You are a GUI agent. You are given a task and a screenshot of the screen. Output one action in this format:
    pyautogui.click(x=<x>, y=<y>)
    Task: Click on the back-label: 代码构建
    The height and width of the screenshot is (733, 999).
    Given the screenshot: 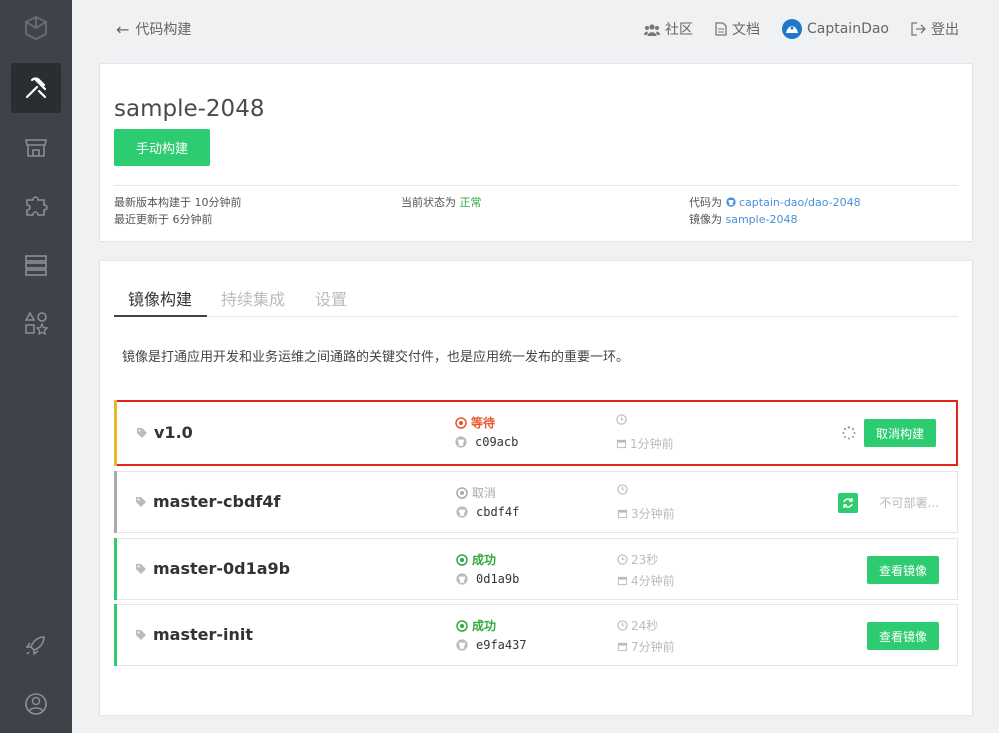 What is the action you would take?
    pyautogui.click(x=163, y=30)
    